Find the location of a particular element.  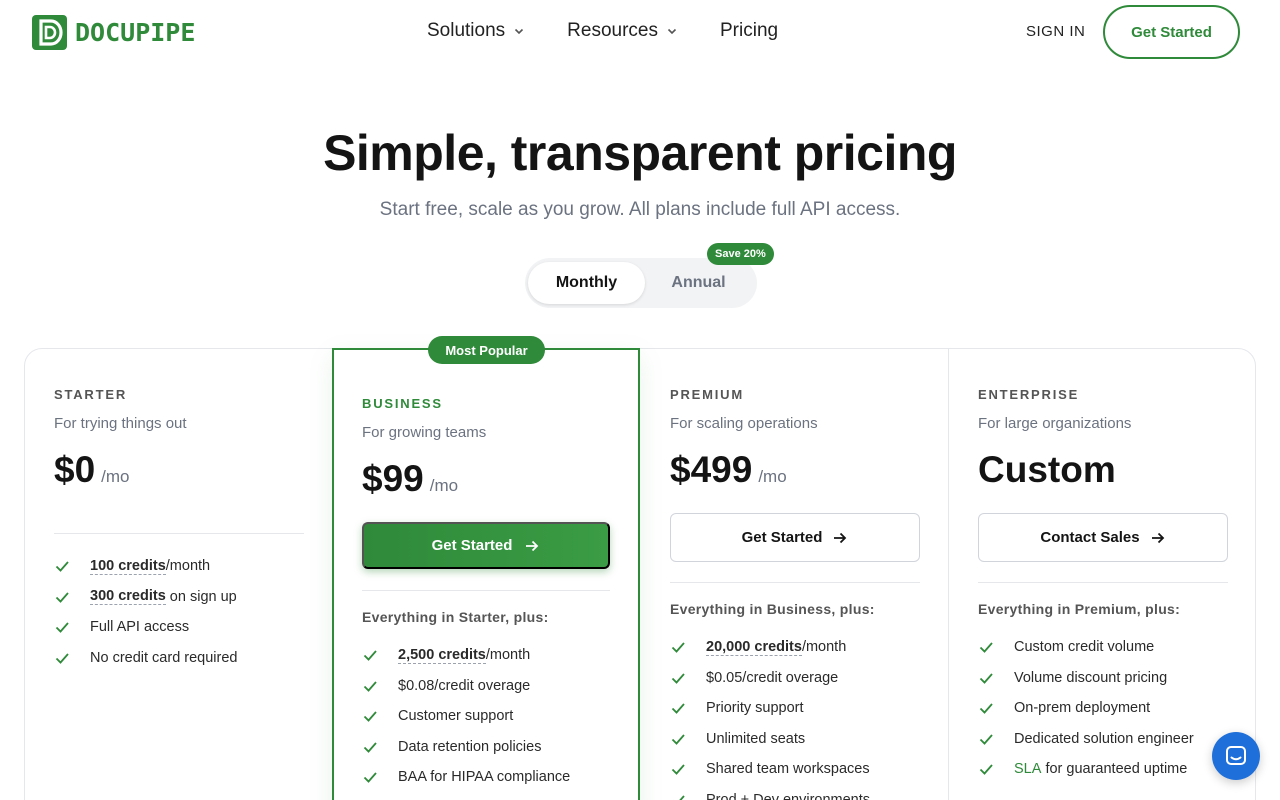

plan-tier: STARTER is located at coordinates (91, 394).